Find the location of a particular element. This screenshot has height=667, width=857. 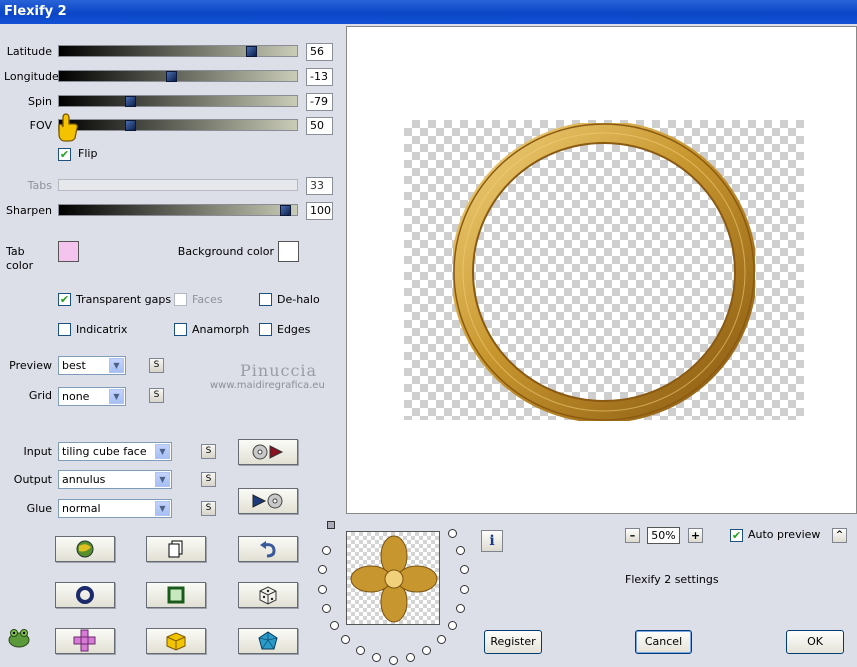

edges-checkbox is located at coordinates (265, 329).